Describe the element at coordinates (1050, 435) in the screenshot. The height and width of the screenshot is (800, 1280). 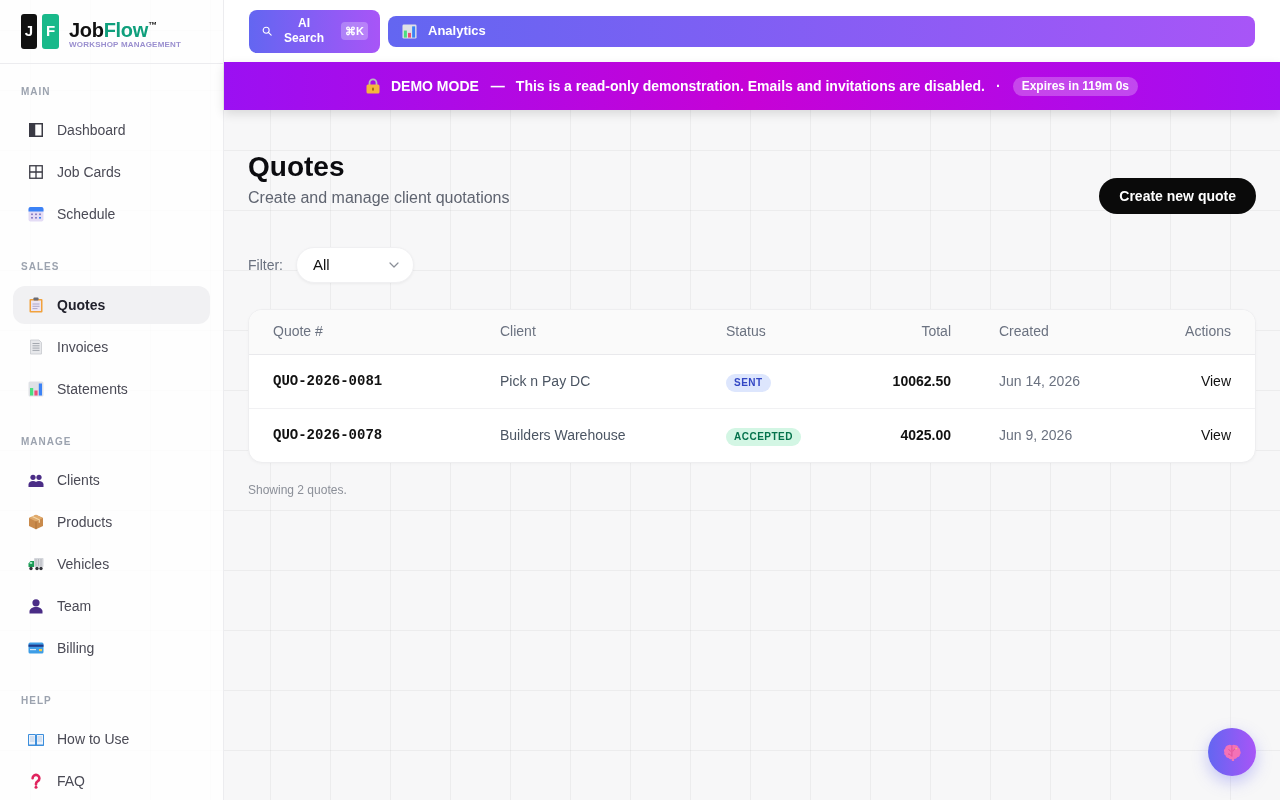
I see `created-date: Jun 9, 2026` at that location.